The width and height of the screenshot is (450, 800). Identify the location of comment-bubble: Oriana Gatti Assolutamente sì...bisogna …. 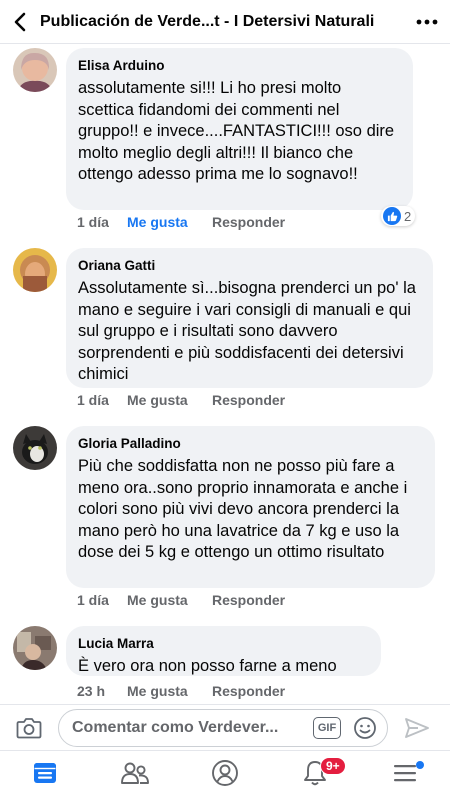
(249, 318).